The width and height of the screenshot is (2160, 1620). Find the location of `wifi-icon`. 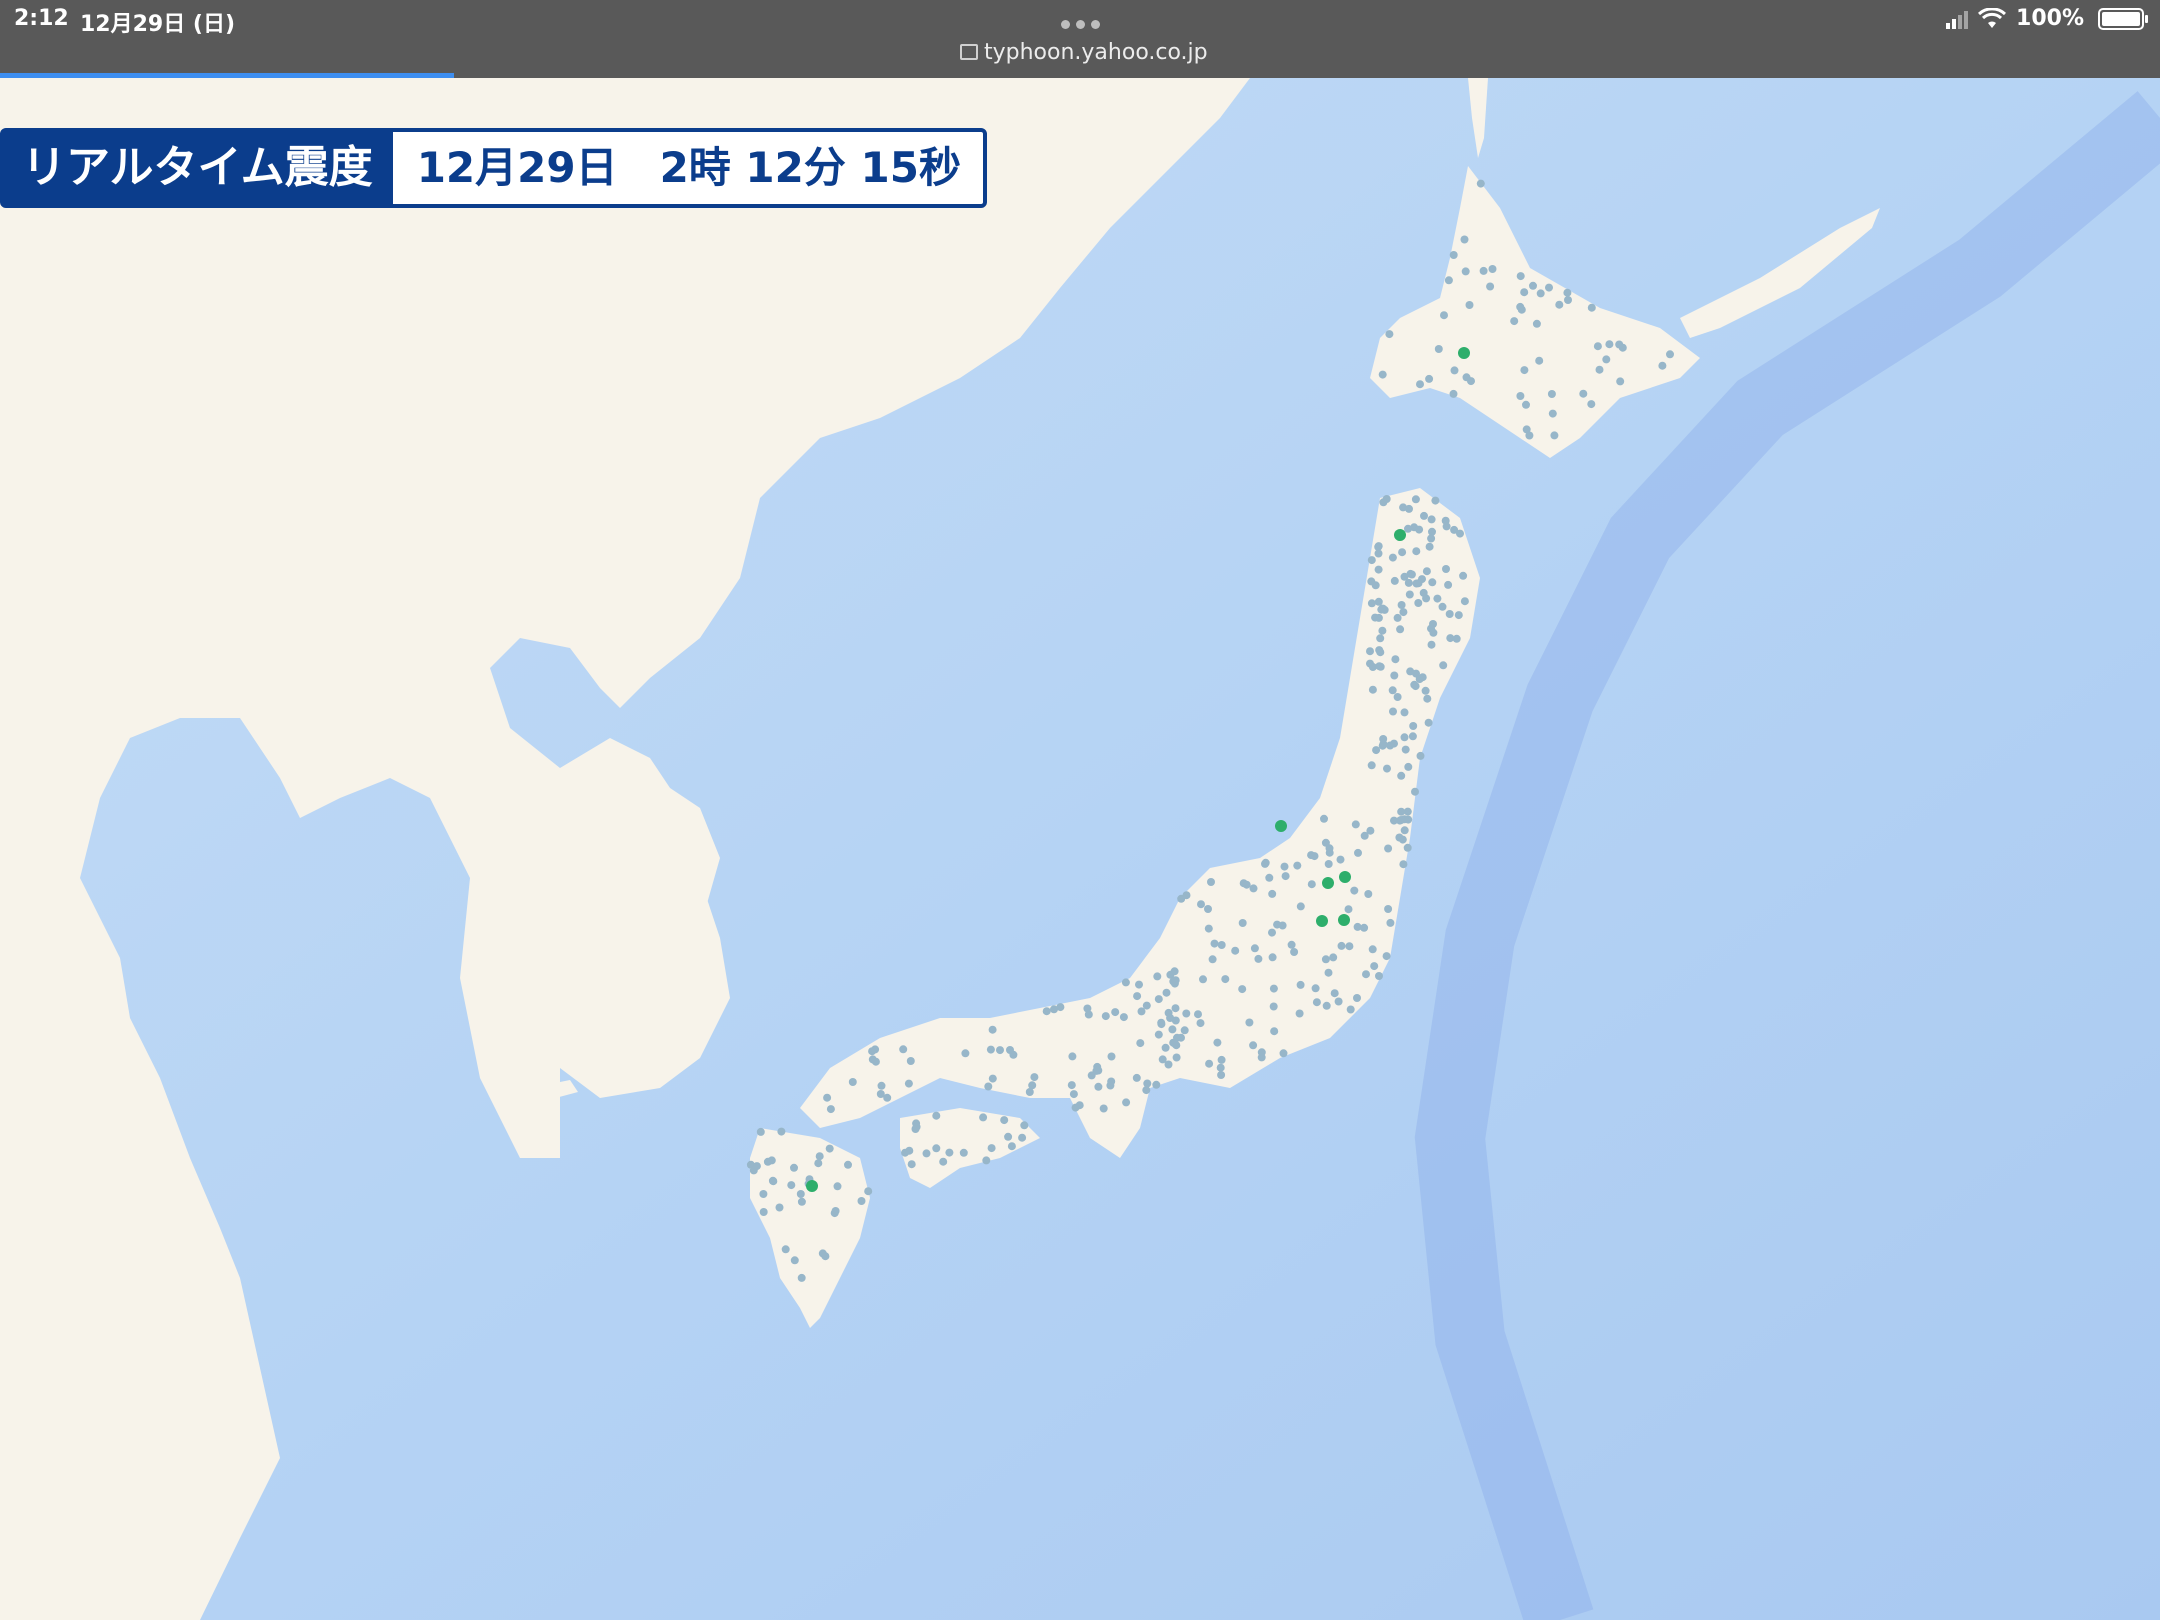

wifi-icon is located at coordinates (1992, 17).